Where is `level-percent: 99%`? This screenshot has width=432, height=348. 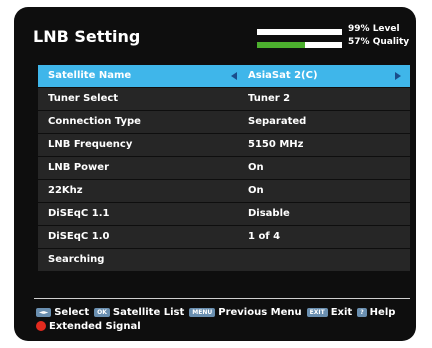 level-percent: 99% is located at coordinates (359, 29).